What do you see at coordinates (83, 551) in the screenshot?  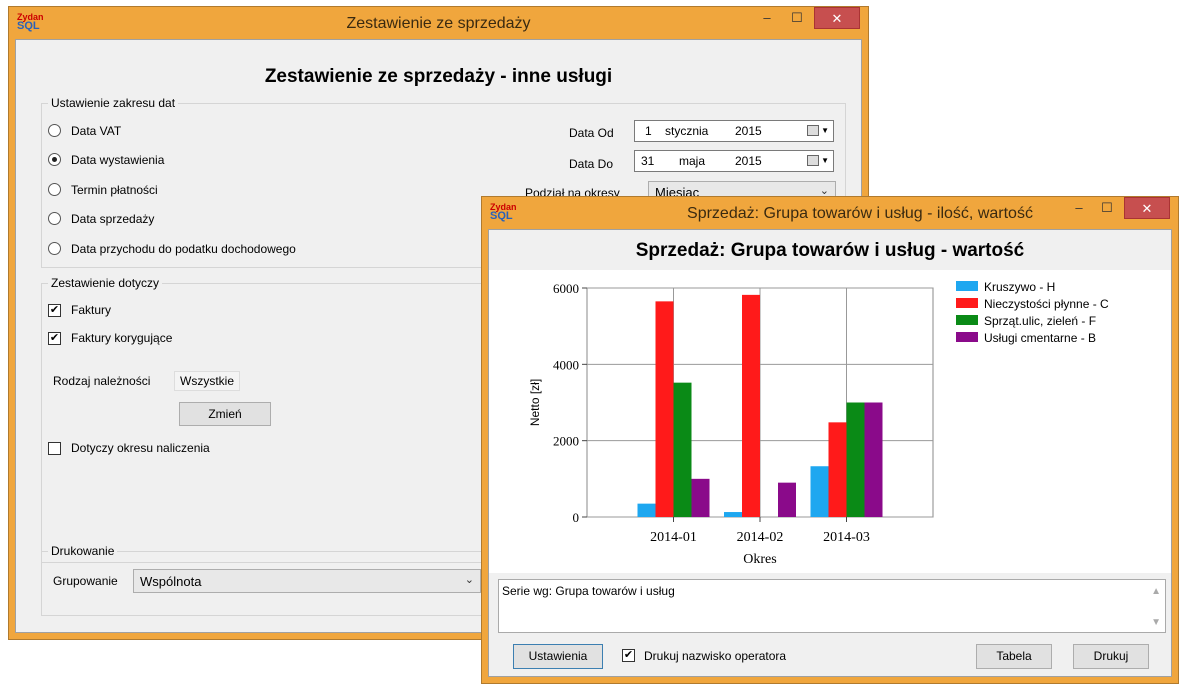 I see `printing-legend: Drukowanie` at bounding box center [83, 551].